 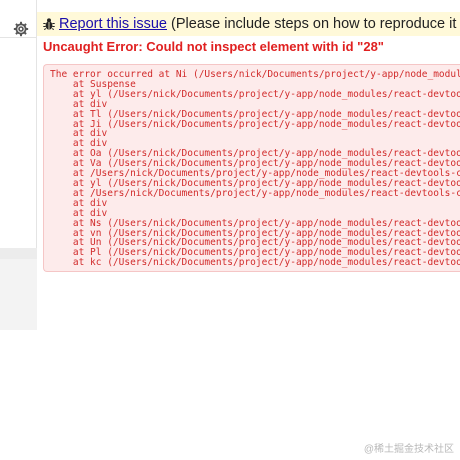 What do you see at coordinates (49, 24) in the screenshot?
I see `bug-icon` at bounding box center [49, 24].